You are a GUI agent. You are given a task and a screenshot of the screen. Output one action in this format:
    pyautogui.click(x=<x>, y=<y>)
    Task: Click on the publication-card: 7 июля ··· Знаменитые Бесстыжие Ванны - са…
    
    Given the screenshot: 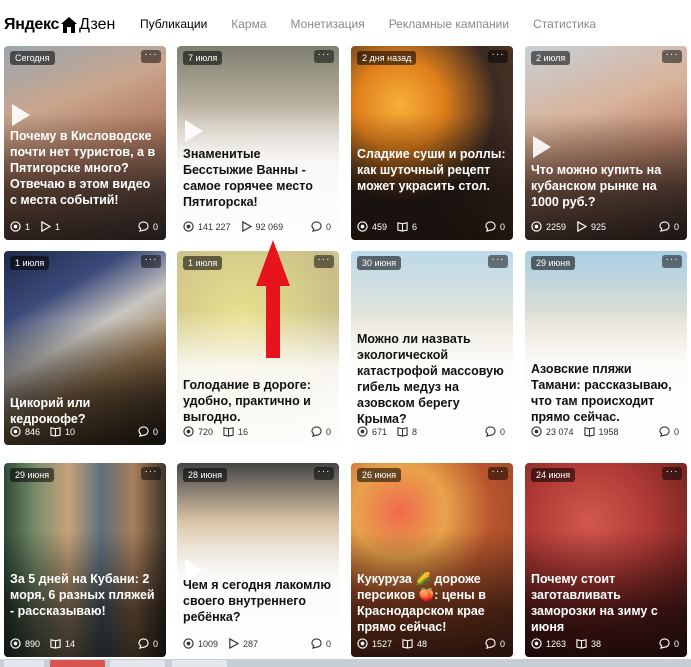 What is the action you would take?
    pyautogui.click(x=258, y=143)
    